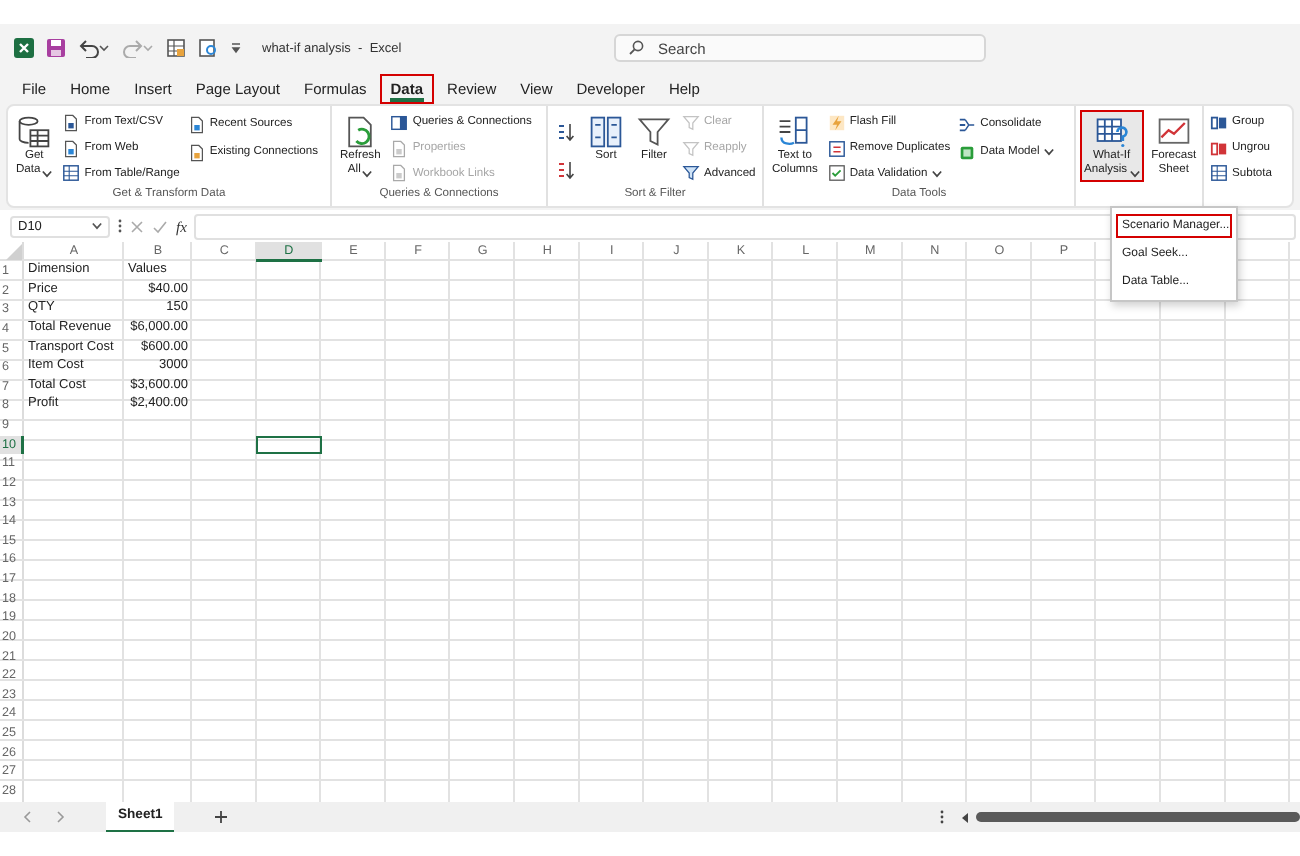 The height and width of the screenshot is (856, 1300). What do you see at coordinates (94, 48) in the screenshot?
I see `undo-icon` at bounding box center [94, 48].